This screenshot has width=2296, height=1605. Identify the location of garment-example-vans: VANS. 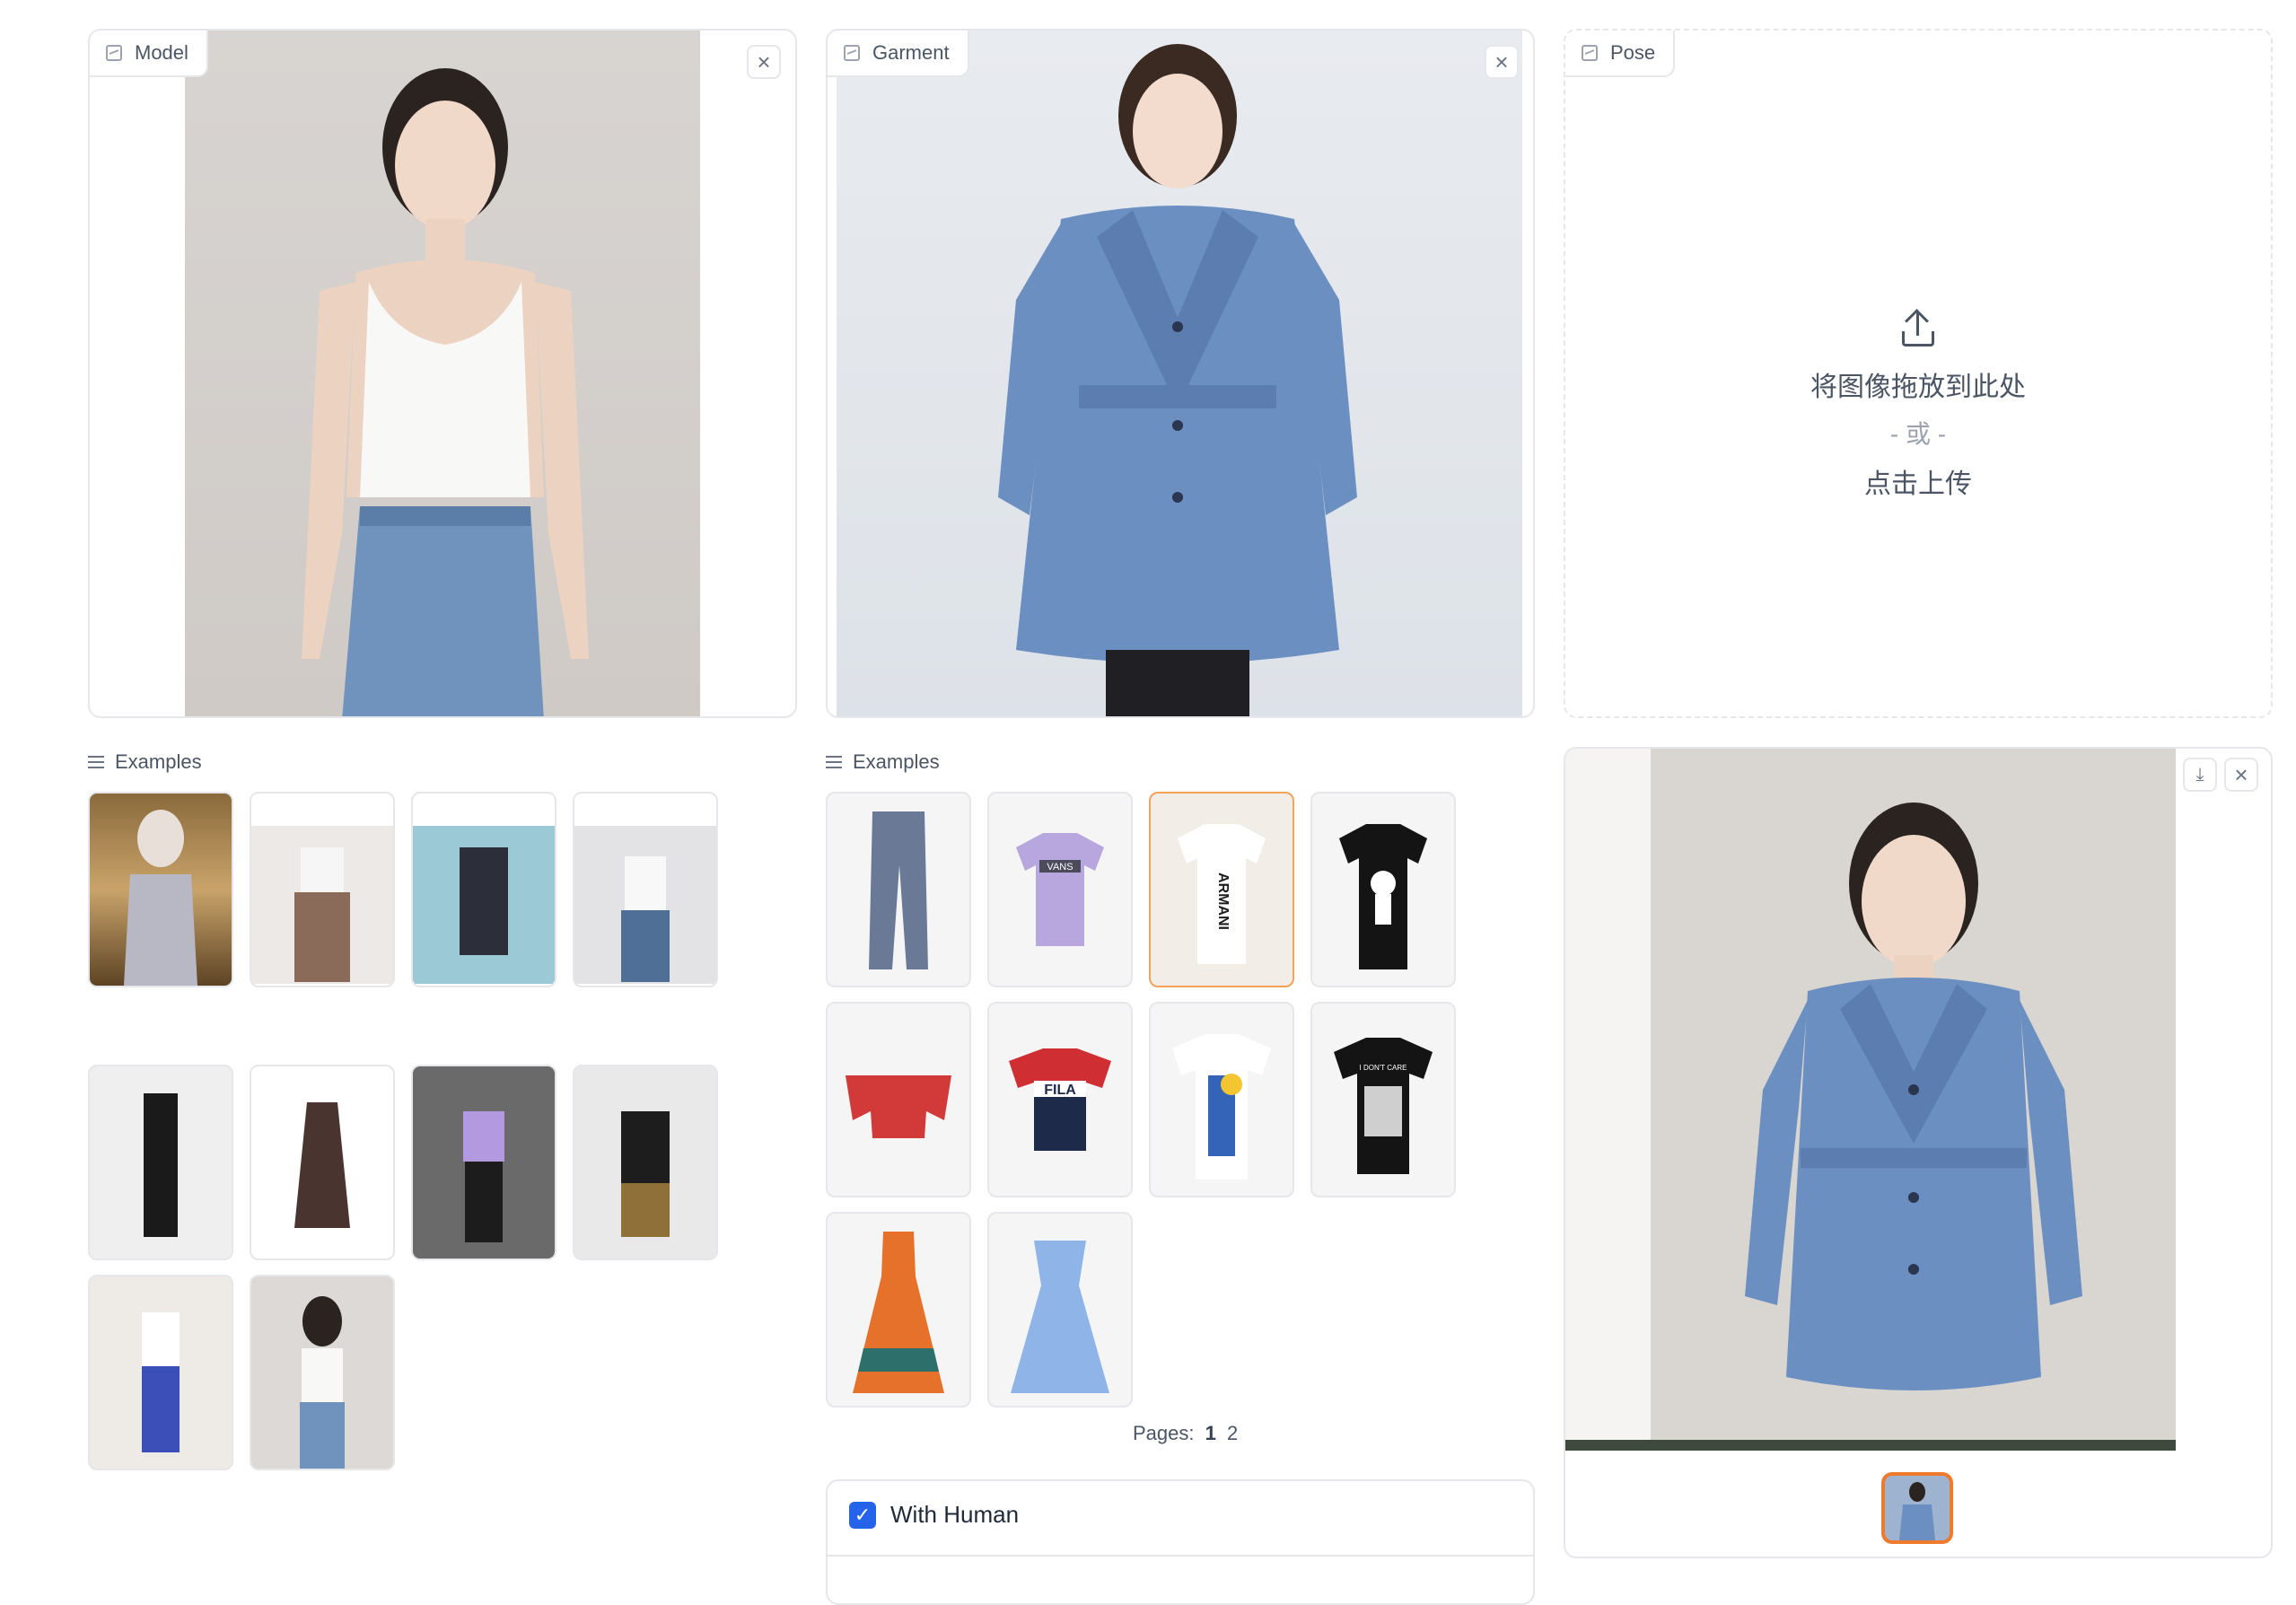
(1060, 889).